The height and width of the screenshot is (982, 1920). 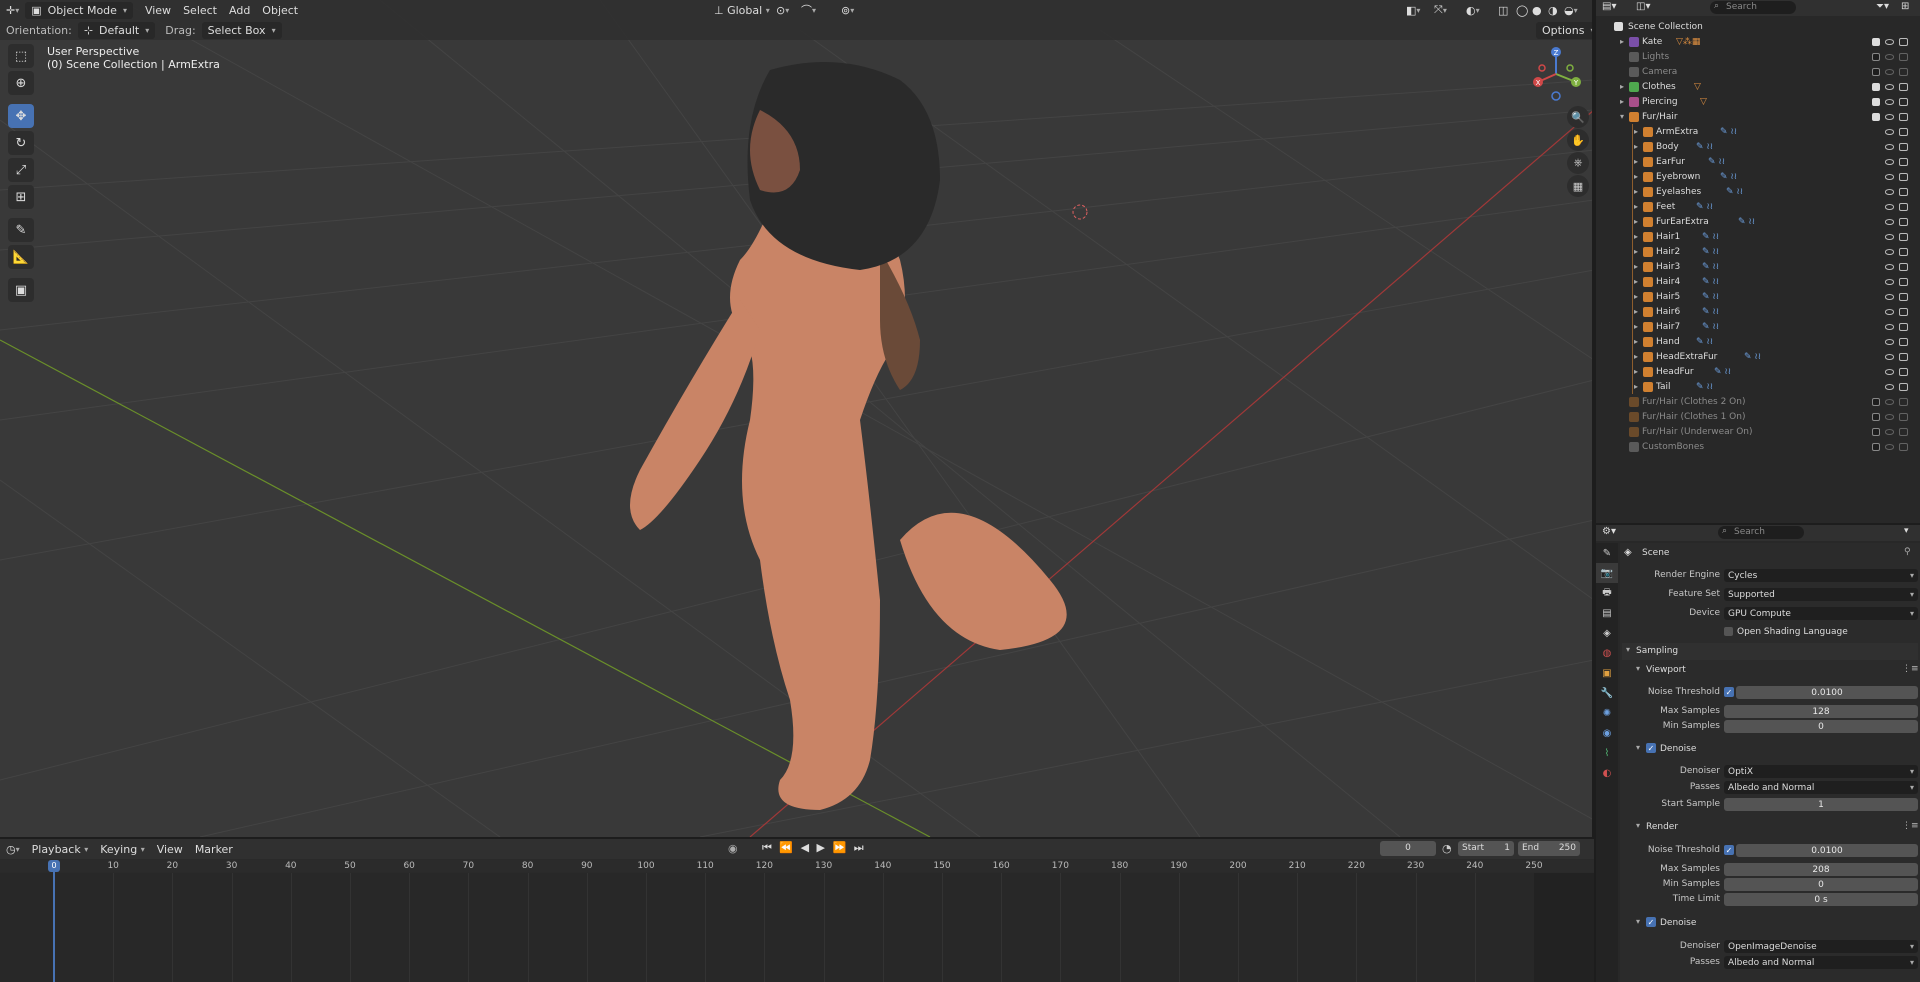 I want to click on presets-icon: ⋮≡, so click(x=1910, y=669).